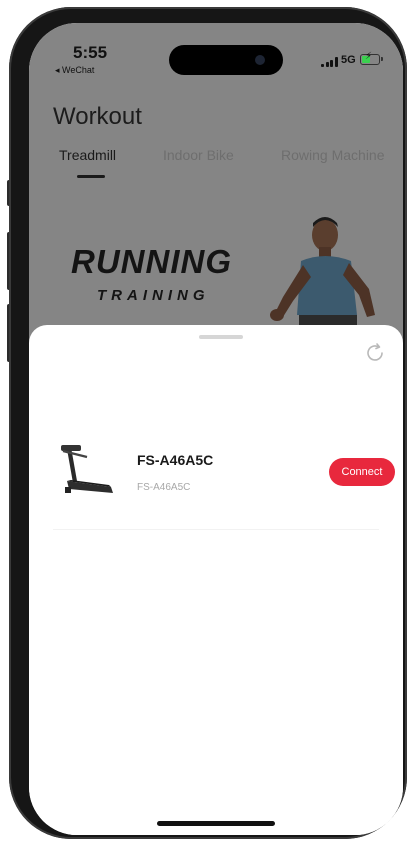 The image size is (414, 843). I want to click on sheet-drag-handle, so click(221, 337).